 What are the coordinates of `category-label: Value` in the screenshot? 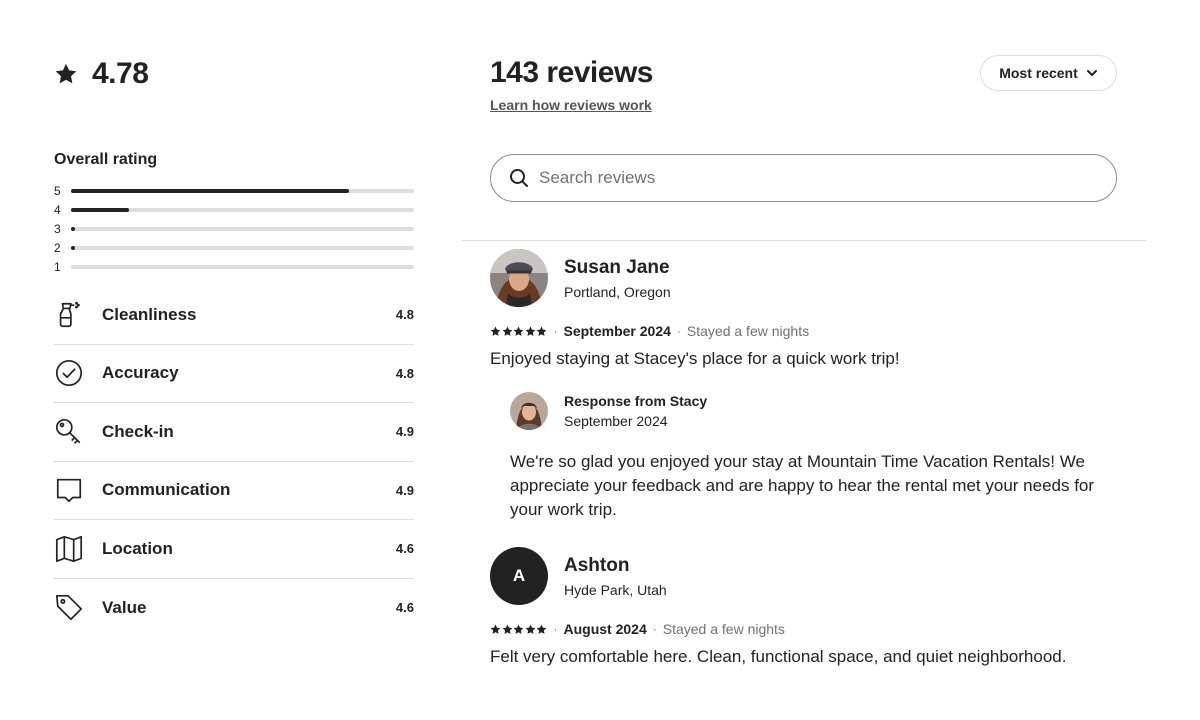 It's located at (124, 607).